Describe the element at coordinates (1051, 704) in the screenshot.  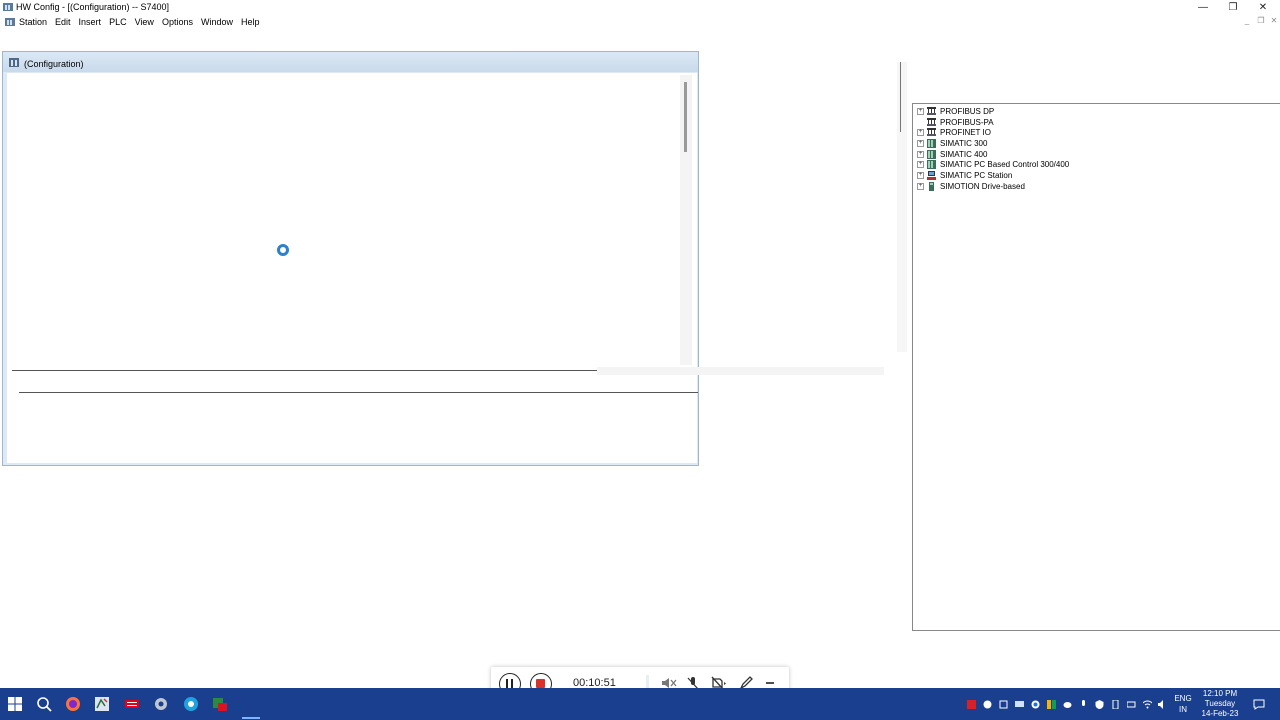
I see `colorful-tray-icon` at that location.